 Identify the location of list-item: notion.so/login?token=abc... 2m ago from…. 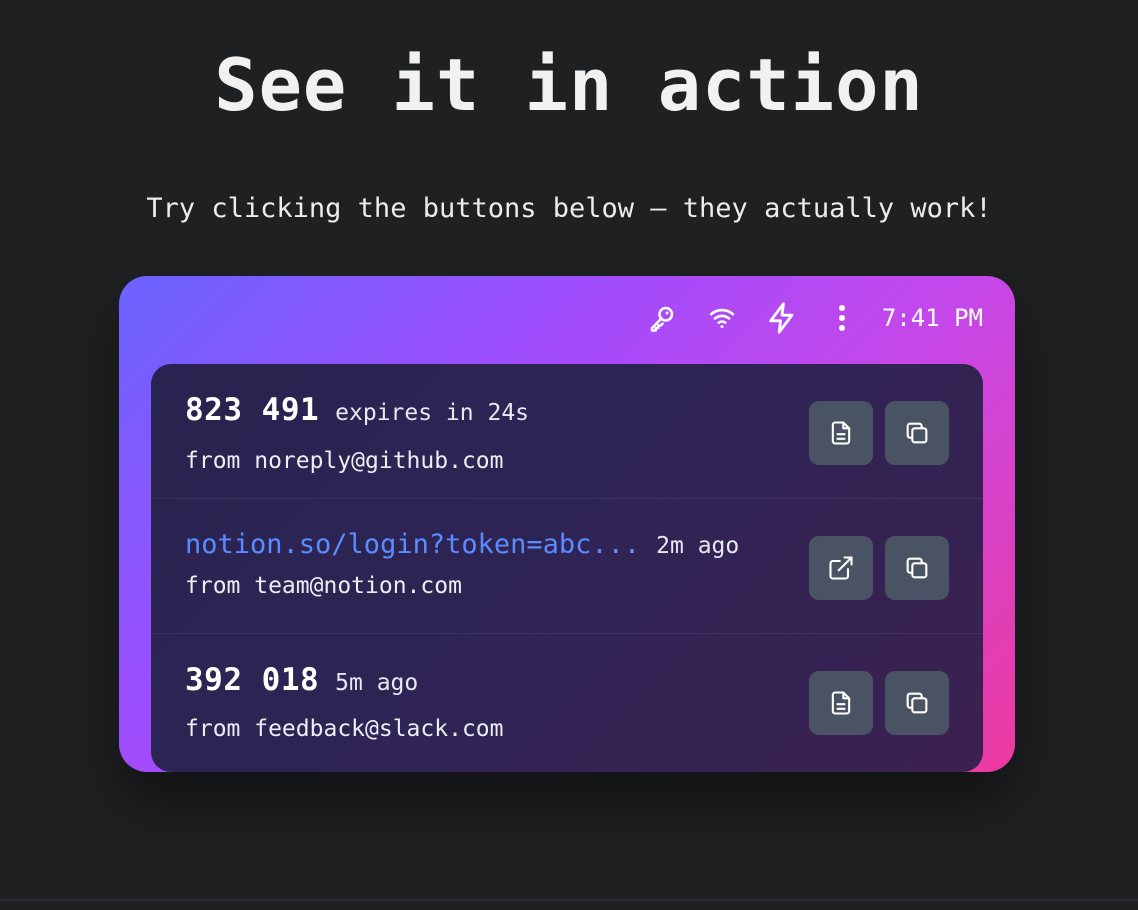
(567, 566).